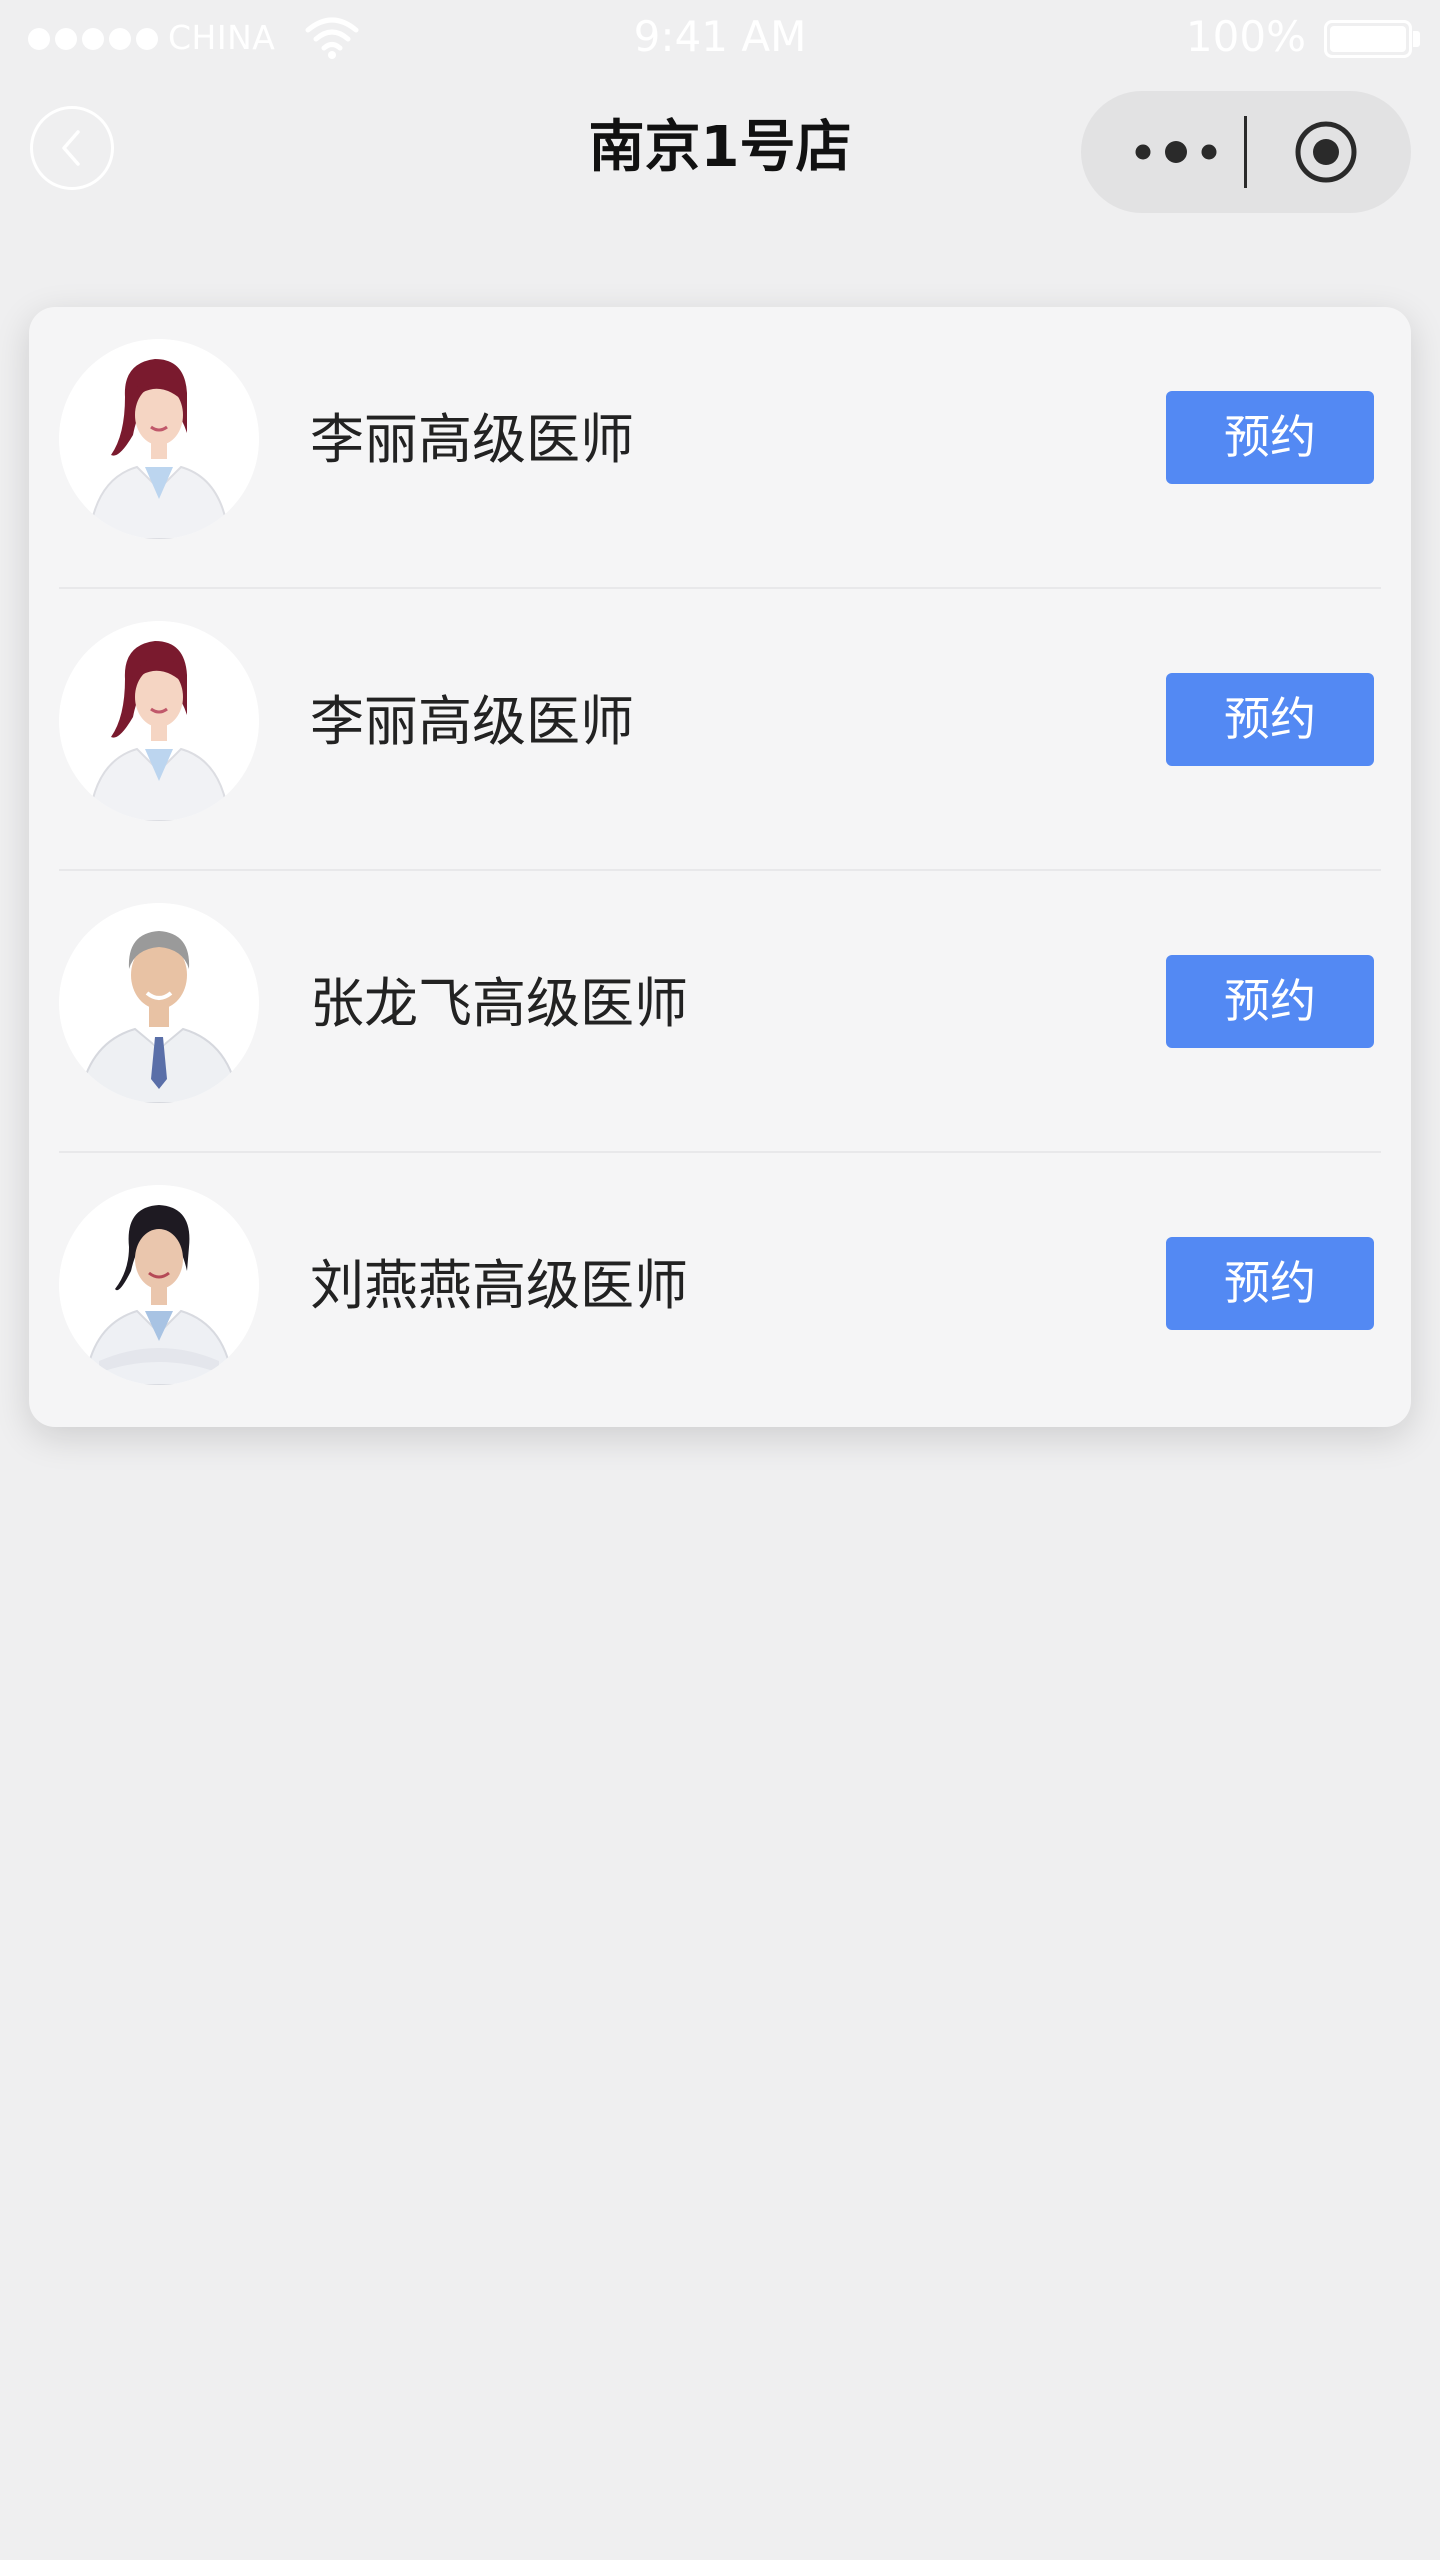 Image resolution: width=1440 pixels, height=2560 pixels. I want to click on status-bar: CHINA 9:41 AM 100%, so click(720, 39).